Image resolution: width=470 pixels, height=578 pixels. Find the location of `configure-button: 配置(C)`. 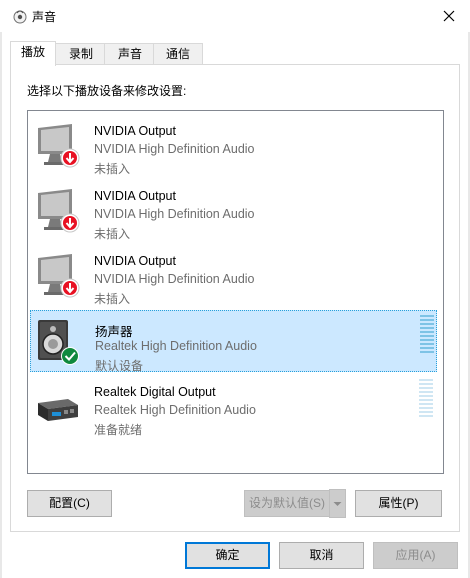

configure-button: 配置(C) is located at coordinates (69, 503).